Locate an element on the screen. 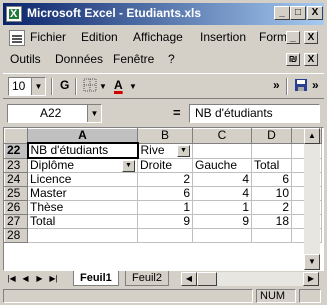 Image resolution: width=327 pixels, height=305 pixels. menu-edition: Edition is located at coordinates (99, 37).